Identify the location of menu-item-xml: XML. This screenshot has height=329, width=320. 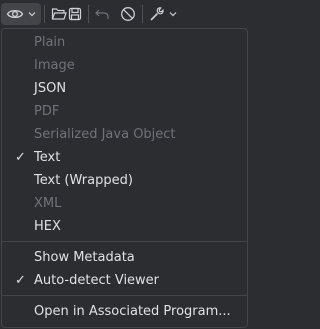
(124, 203).